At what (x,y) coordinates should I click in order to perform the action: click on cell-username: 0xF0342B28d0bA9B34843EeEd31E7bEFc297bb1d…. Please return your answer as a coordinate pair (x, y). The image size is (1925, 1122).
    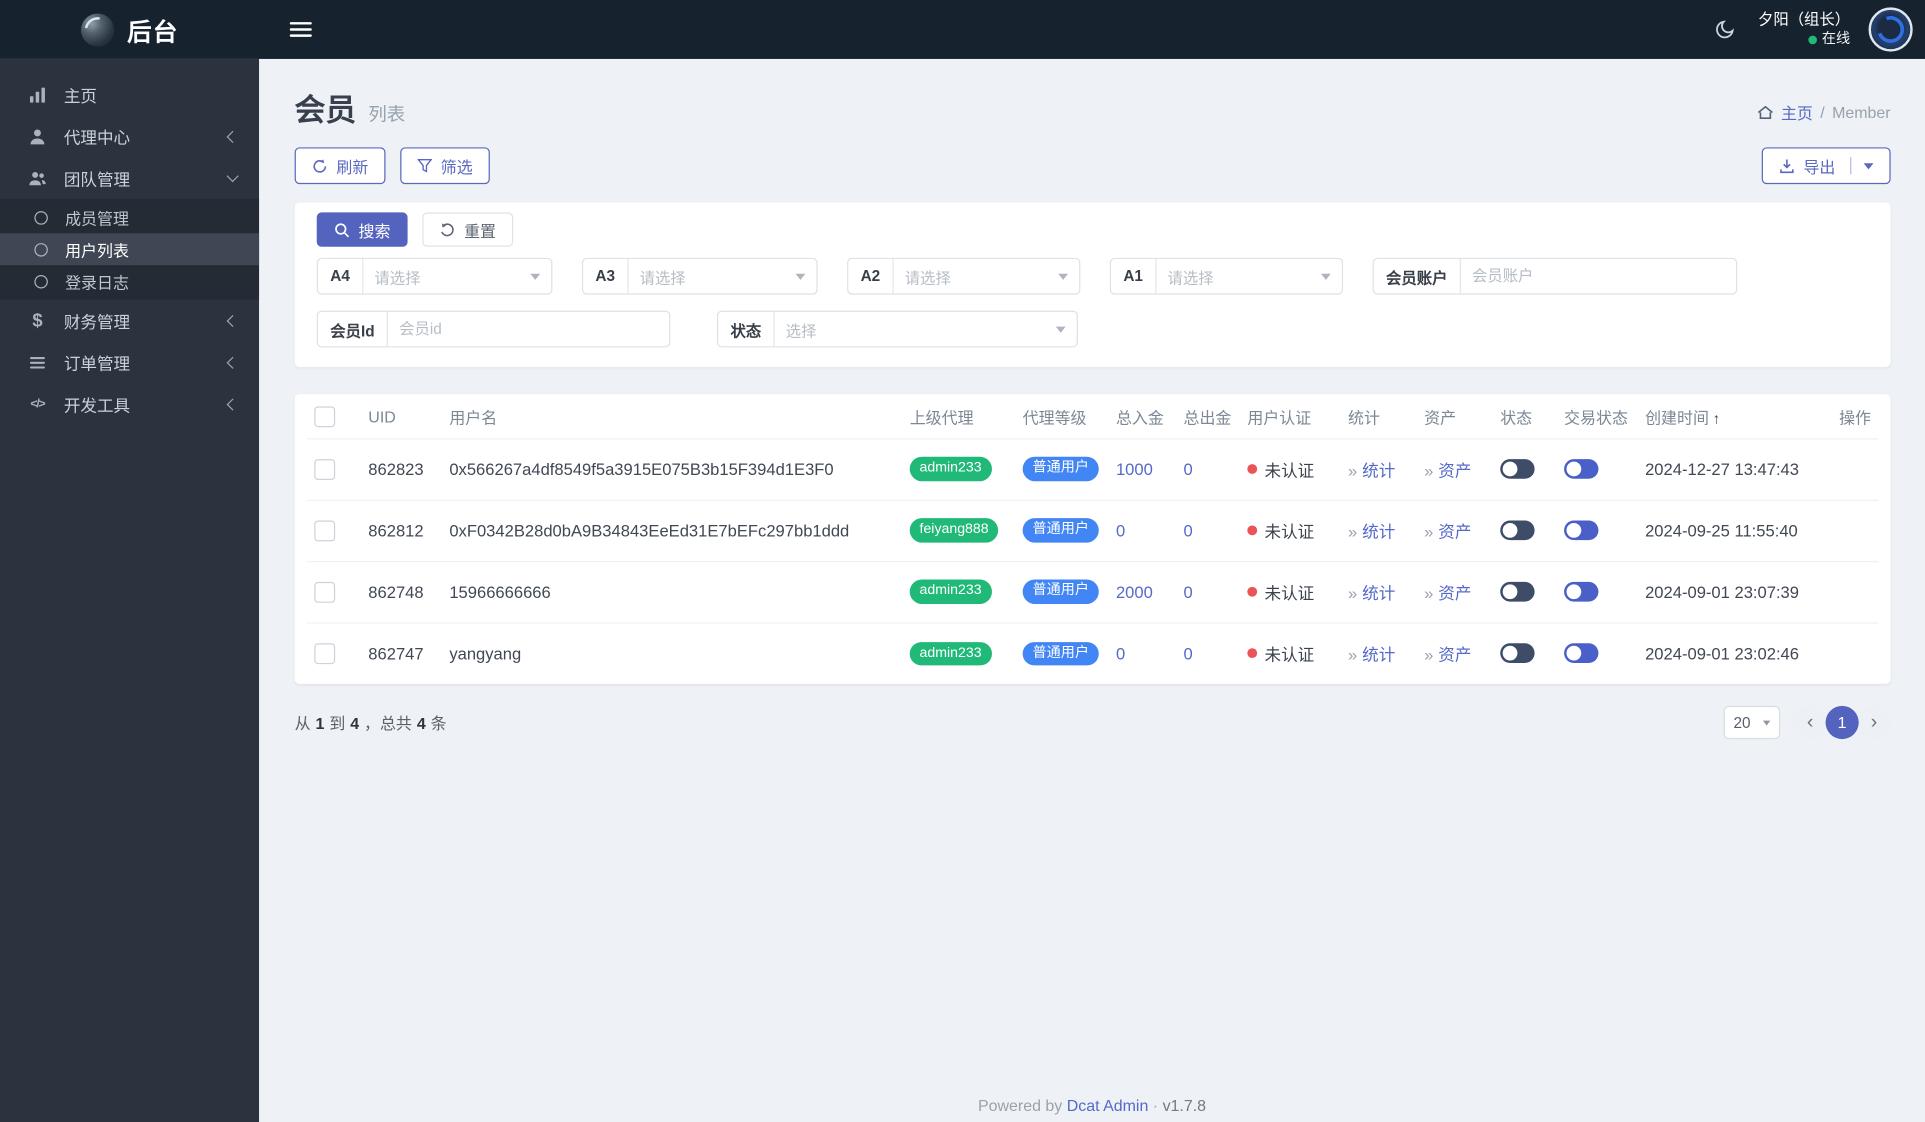
    Looking at the image, I should click on (672, 530).